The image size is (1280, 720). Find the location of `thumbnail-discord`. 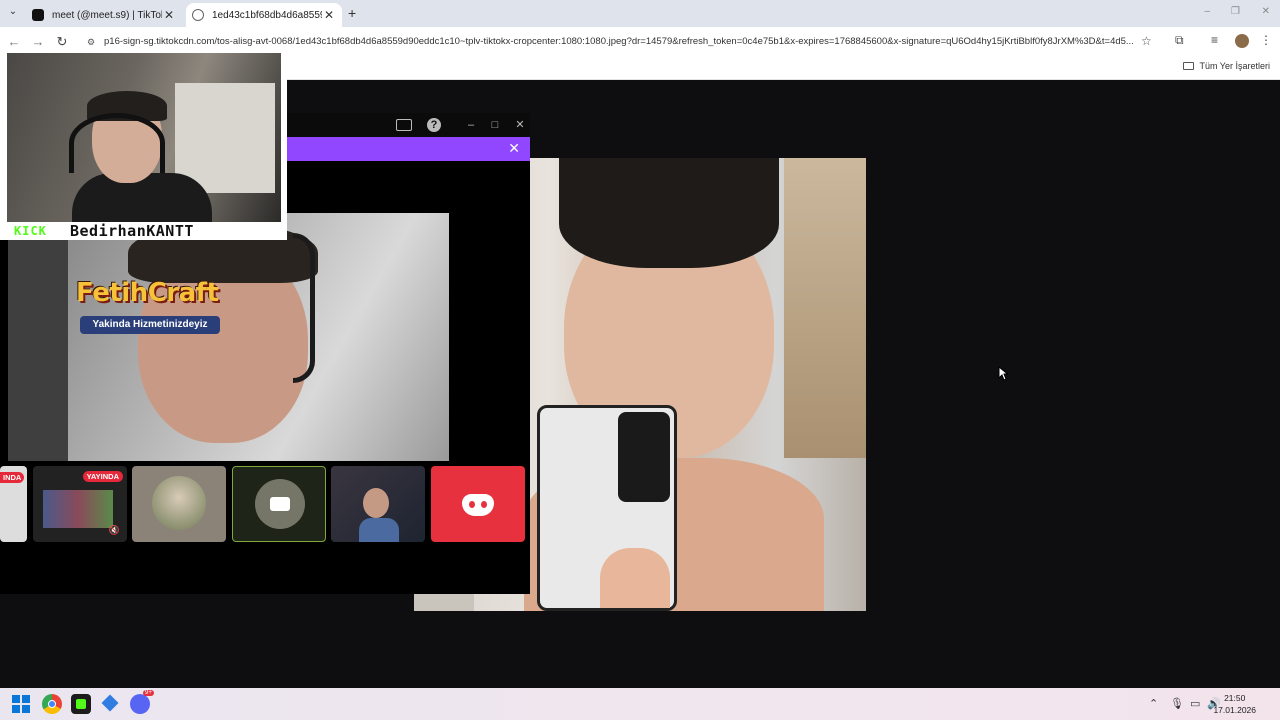

thumbnail-discord is located at coordinates (478, 504).